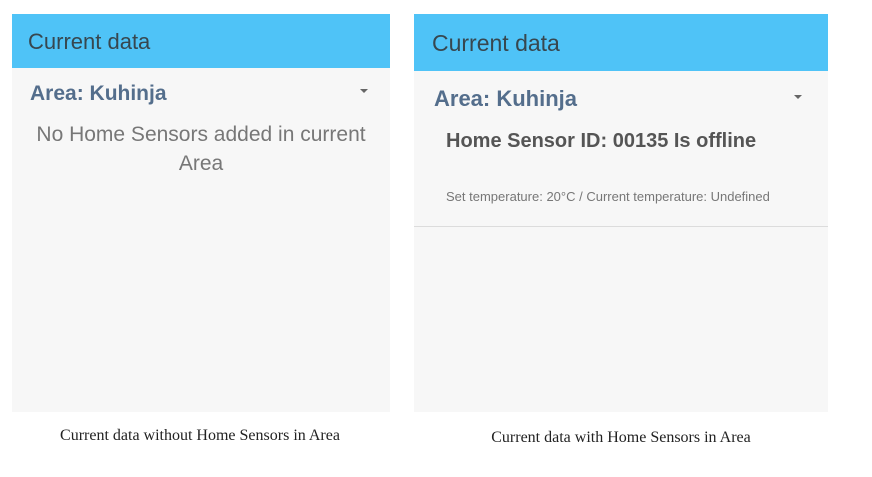 This screenshot has height=477, width=872. What do you see at coordinates (601, 141) in the screenshot?
I see `sensor-title: Home Sensor ID: 00135 Is offline` at bounding box center [601, 141].